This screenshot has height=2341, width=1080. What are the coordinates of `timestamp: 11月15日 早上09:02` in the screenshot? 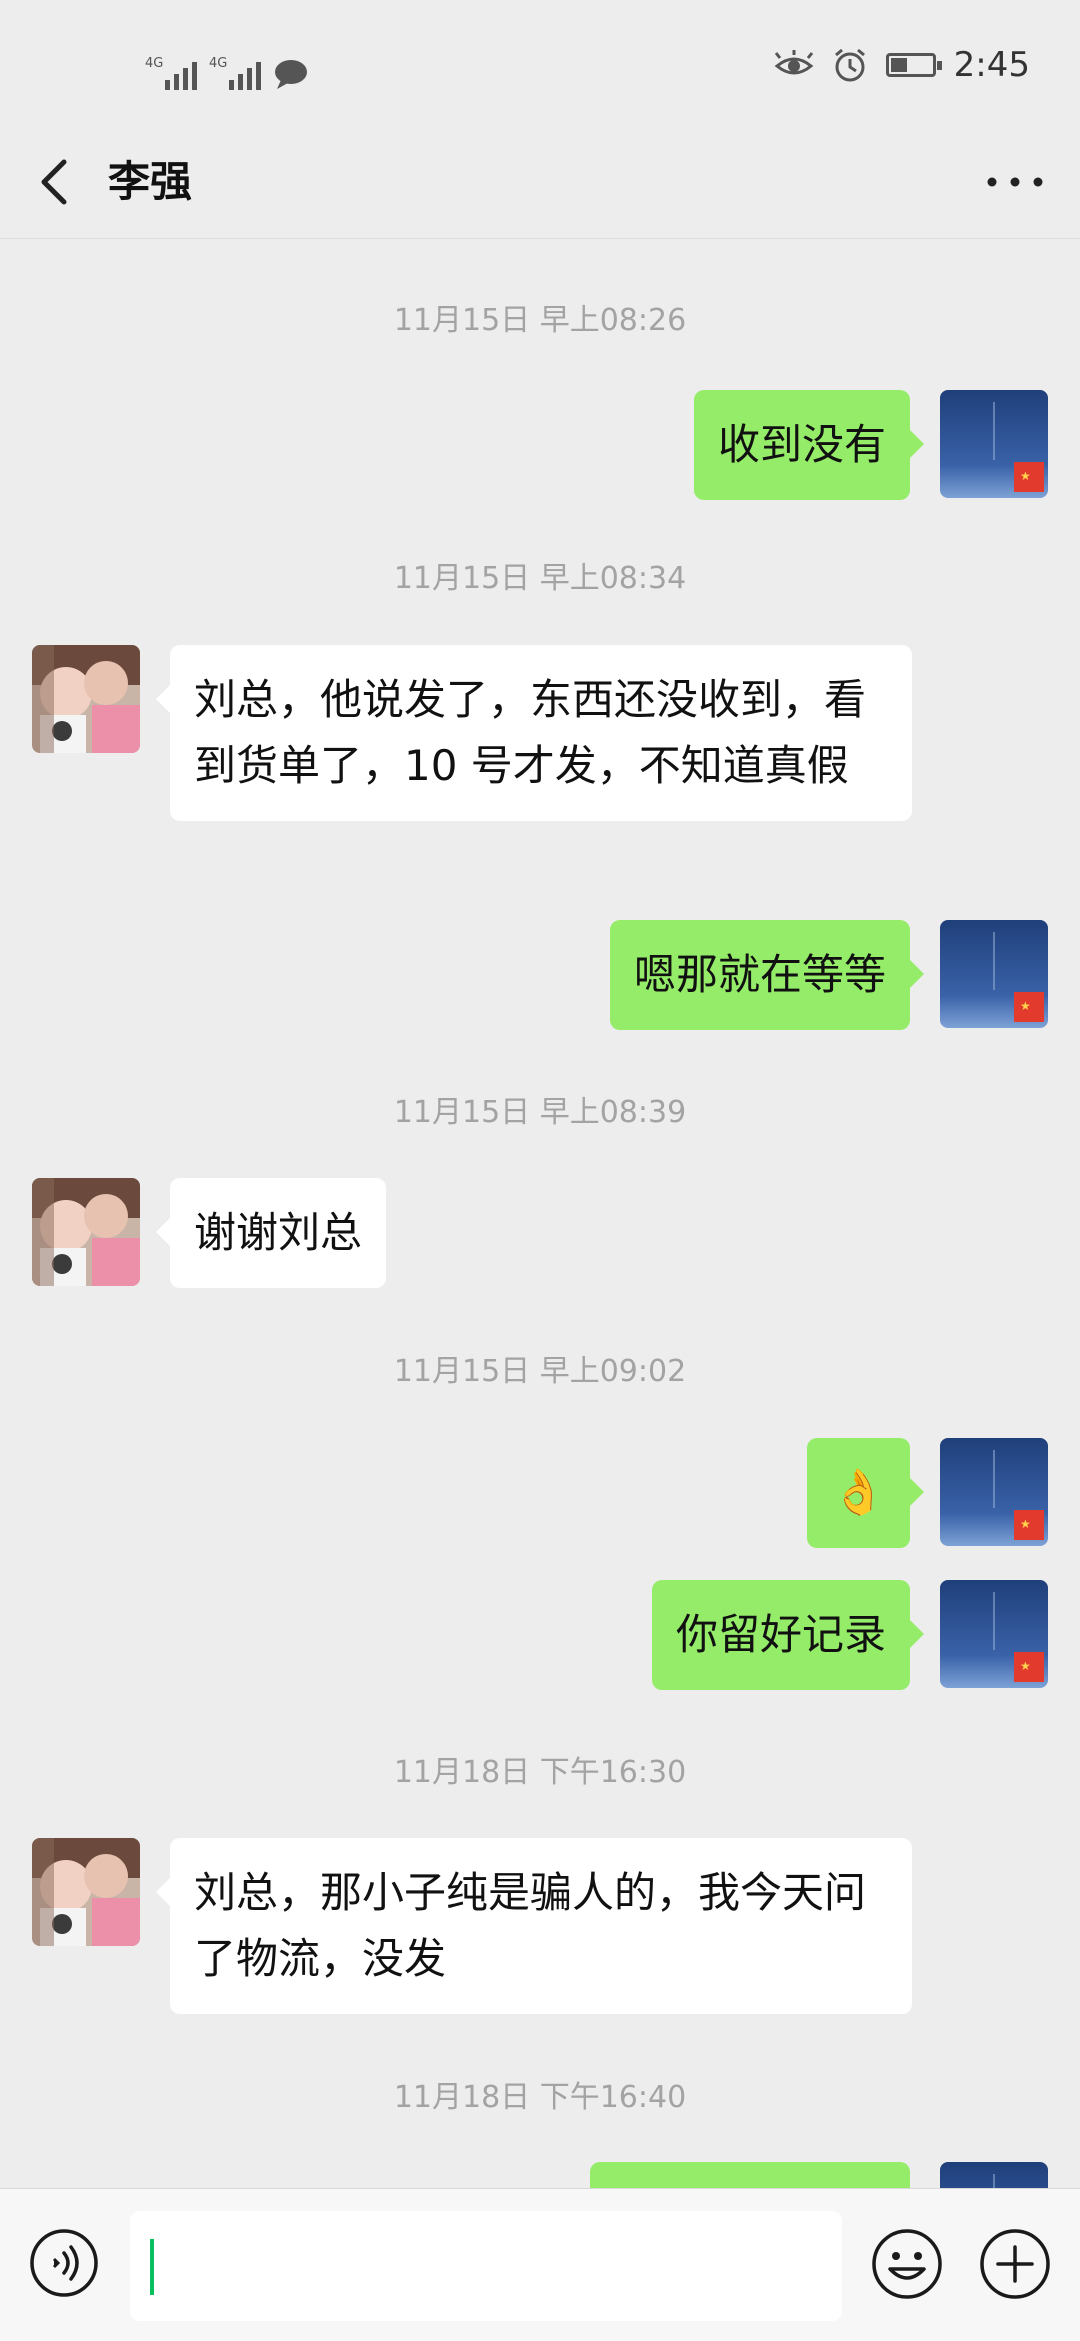 It's located at (540, 1371).